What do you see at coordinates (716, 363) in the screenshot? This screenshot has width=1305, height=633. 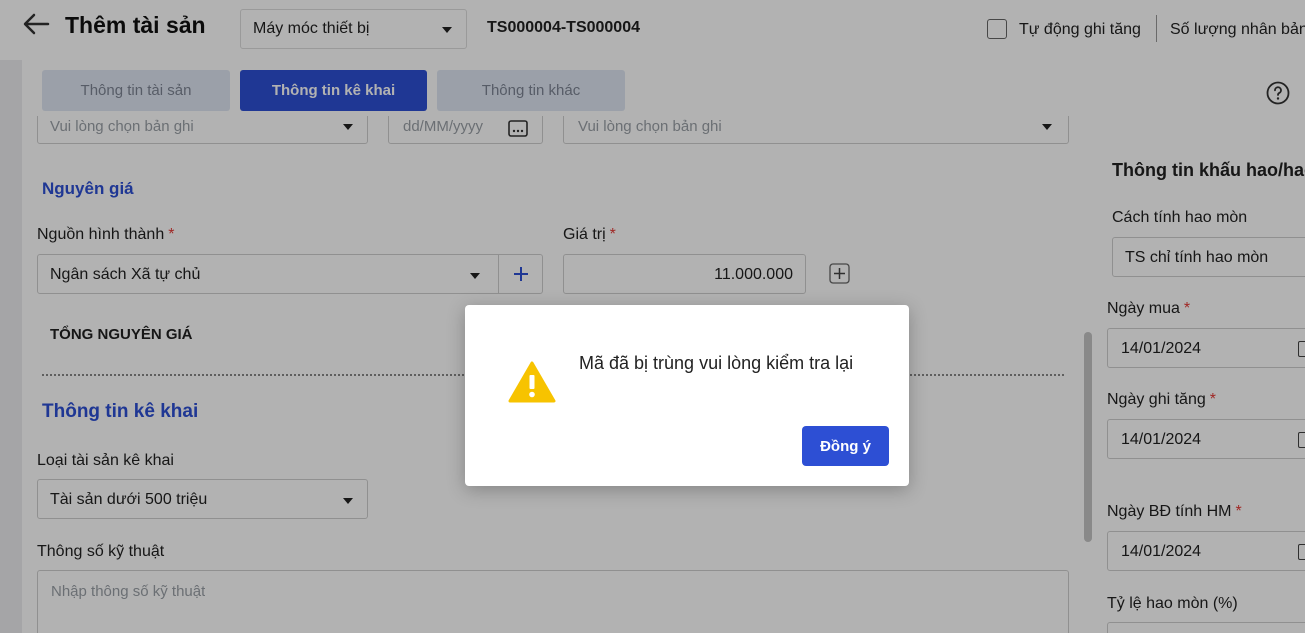 I see `dialog-message: Mã đã bị trùng vui lòng kiểm tra lại` at bounding box center [716, 363].